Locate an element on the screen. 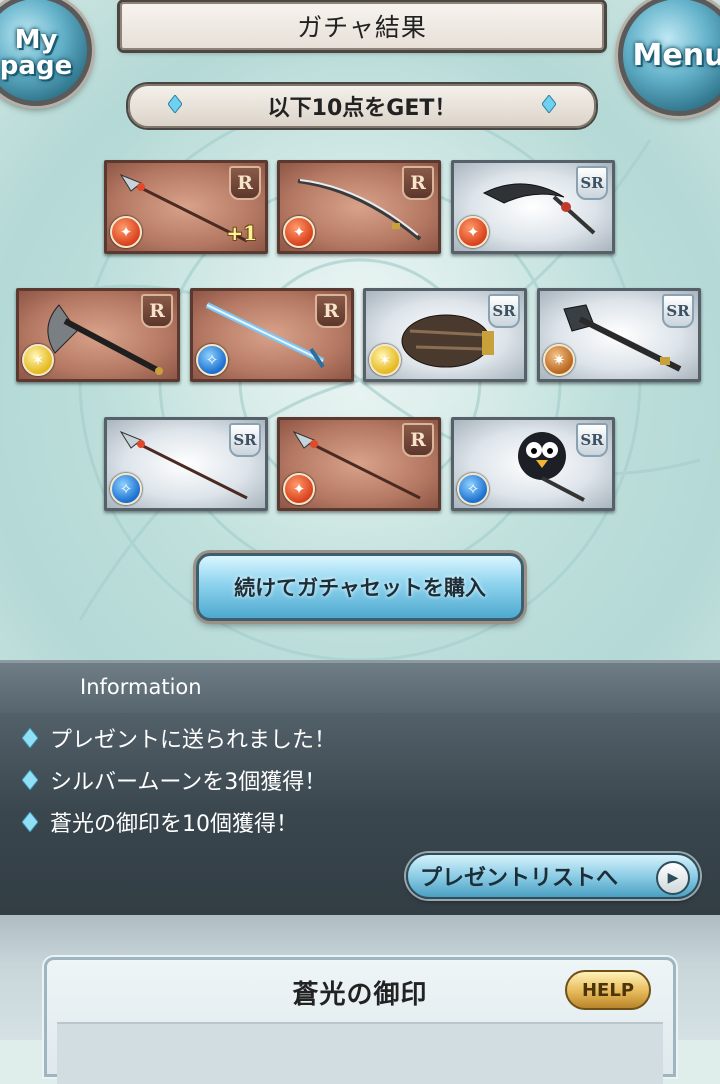 This screenshot has height=1084, width=720. result-card: R ✦ +1 is located at coordinates (186, 207).